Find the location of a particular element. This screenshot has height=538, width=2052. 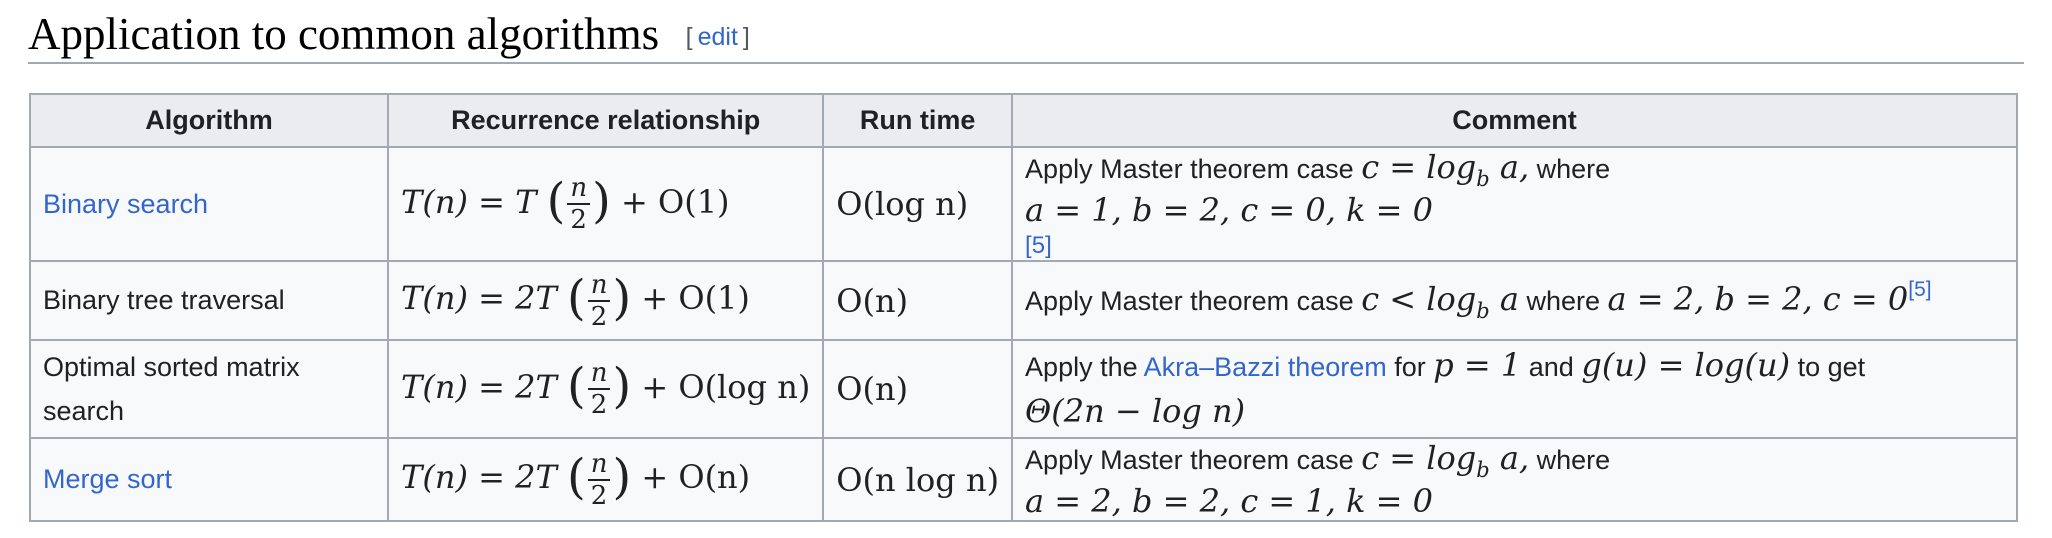

comment-math-a: p = 1 is located at coordinates (1477, 365).